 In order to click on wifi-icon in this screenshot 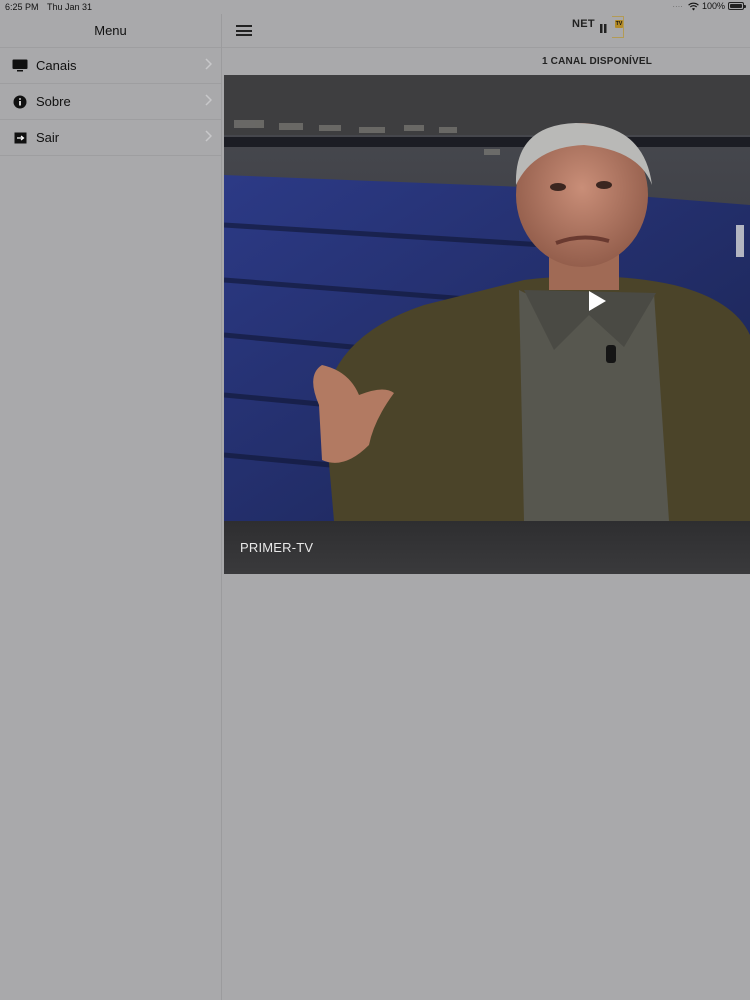, I will do `click(693, 6)`.